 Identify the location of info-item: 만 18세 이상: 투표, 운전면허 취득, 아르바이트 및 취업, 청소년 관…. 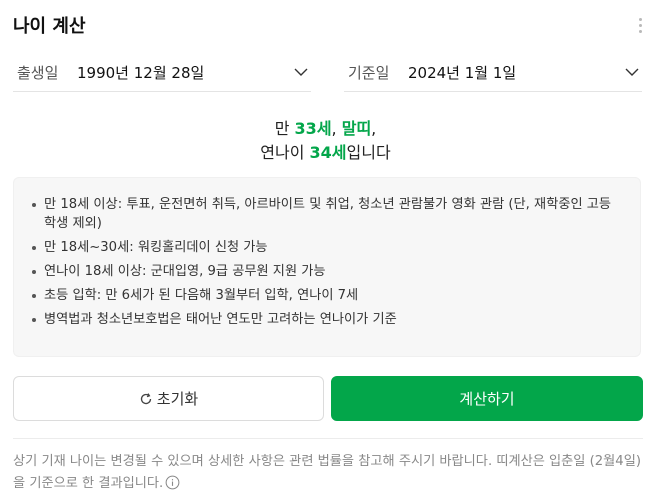
(326, 214).